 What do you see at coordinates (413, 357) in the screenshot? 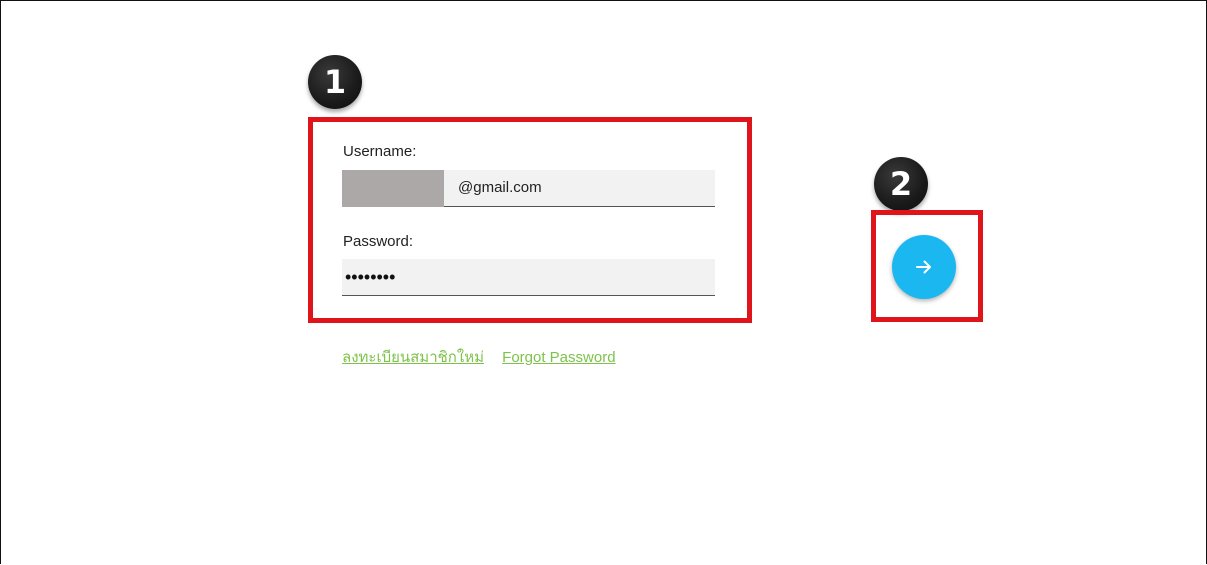
I see `register-link: ลงทะเบียนสมาชิกใหม่` at bounding box center [413, 357].